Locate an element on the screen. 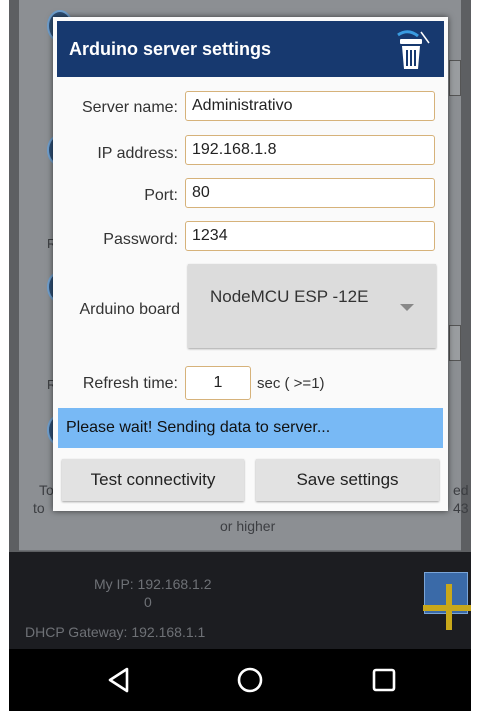 The image size is (481, 711). arduino-board-value: NodeMCU ESP -12E is located at coordinates (289, 296).